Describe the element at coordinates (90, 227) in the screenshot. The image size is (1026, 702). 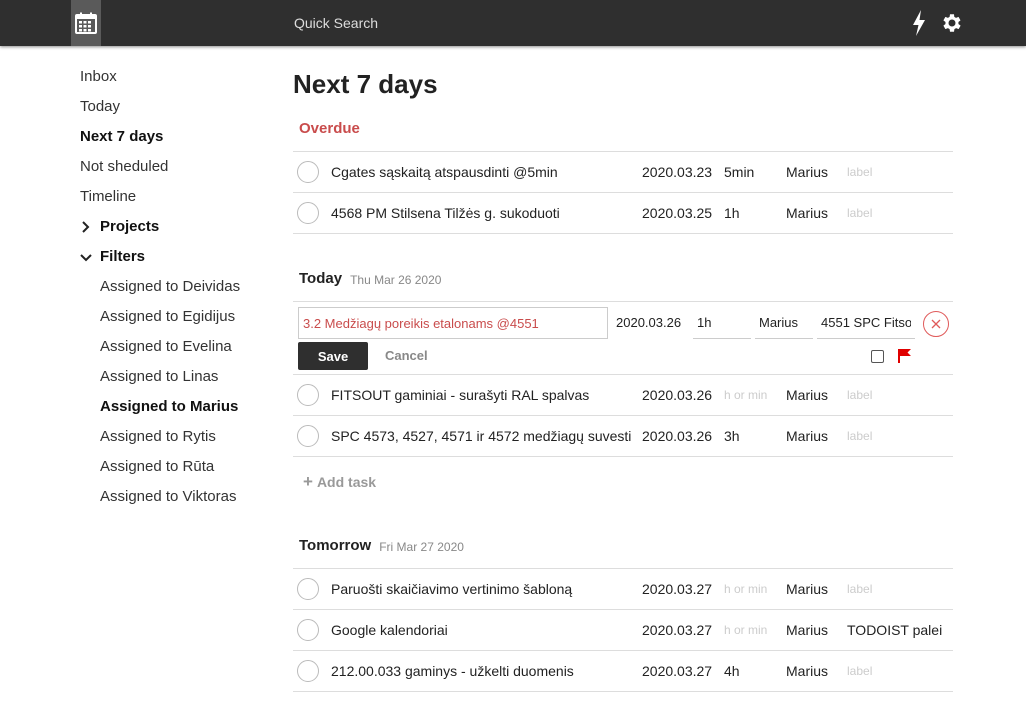
I see `chevron-right-icon` at that location.